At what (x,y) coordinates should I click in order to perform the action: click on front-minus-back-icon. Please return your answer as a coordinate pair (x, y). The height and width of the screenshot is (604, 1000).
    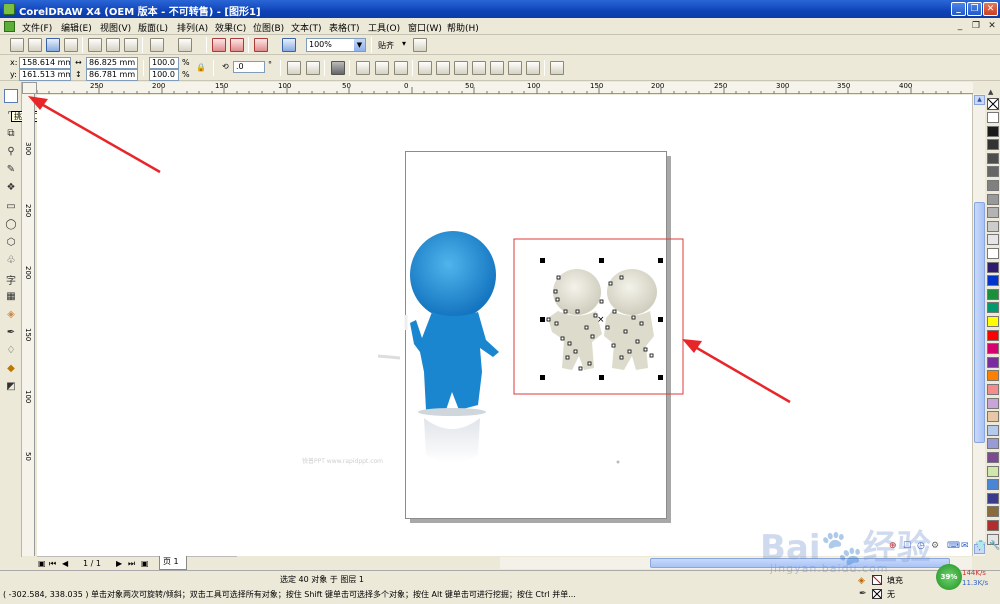
    Looking at the image, I should click on (497, 68).